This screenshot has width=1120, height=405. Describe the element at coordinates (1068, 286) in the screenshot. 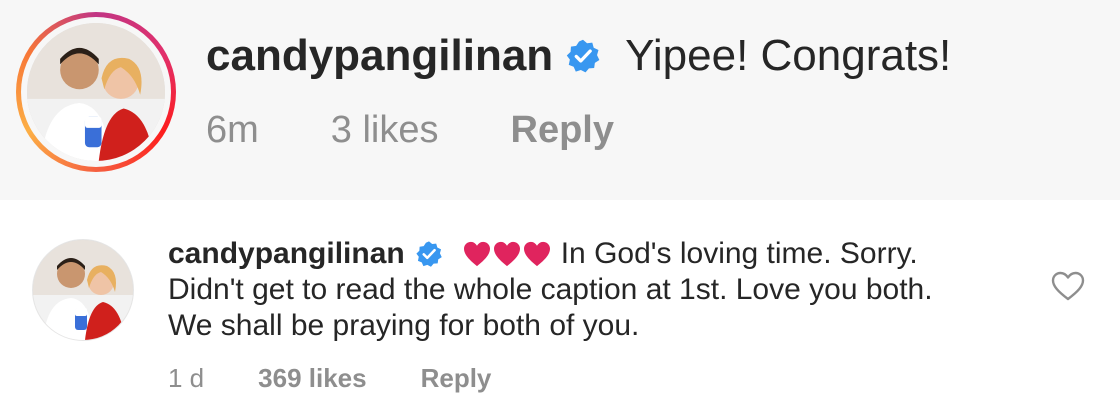

I see `heart-outline-icon` at that location.